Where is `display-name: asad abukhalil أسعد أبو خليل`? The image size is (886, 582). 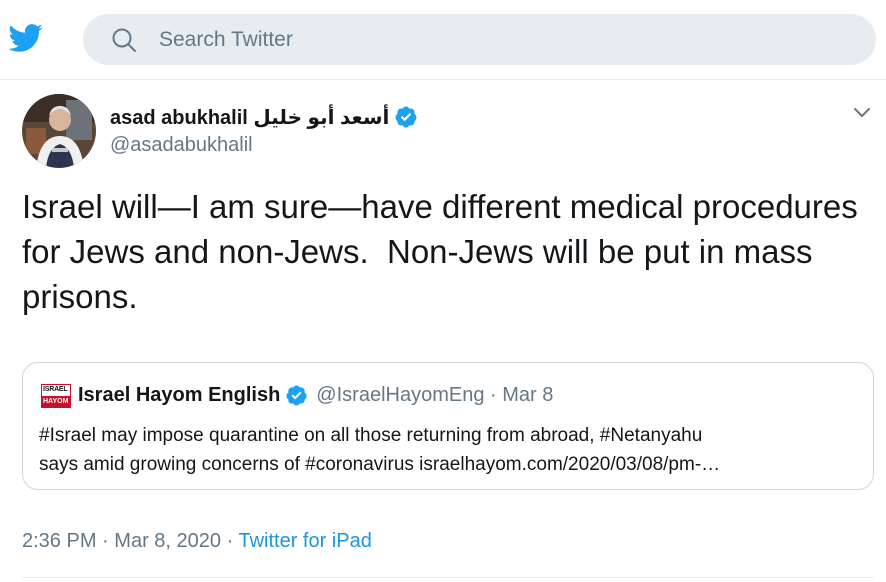
display-name: asad abukhalil أسعد أبو خليل is located at coordinates (249, 117).